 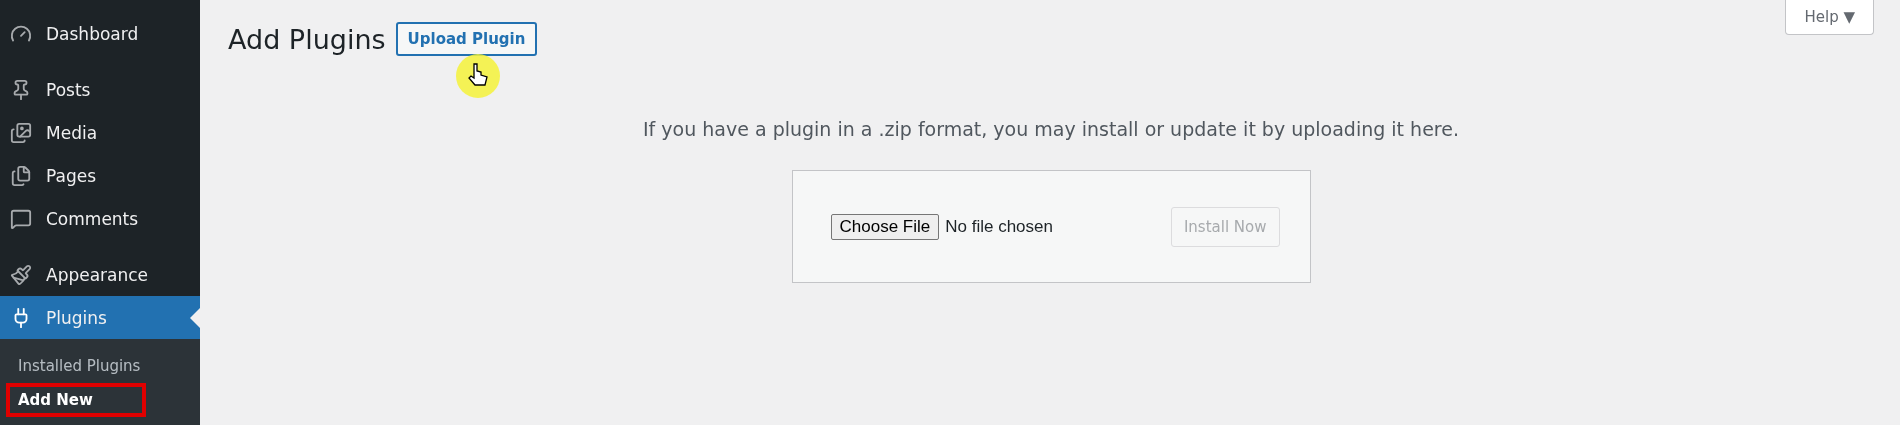 What do you see at coordinates (76, 366) in the screenshot?
I see `submenu-item: Installed Plugins` at bounding box center [76, 366].